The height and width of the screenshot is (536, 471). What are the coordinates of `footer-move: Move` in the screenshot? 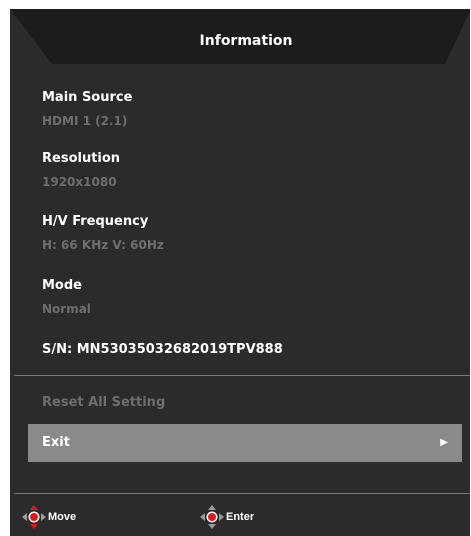 It's located at (49, 517).